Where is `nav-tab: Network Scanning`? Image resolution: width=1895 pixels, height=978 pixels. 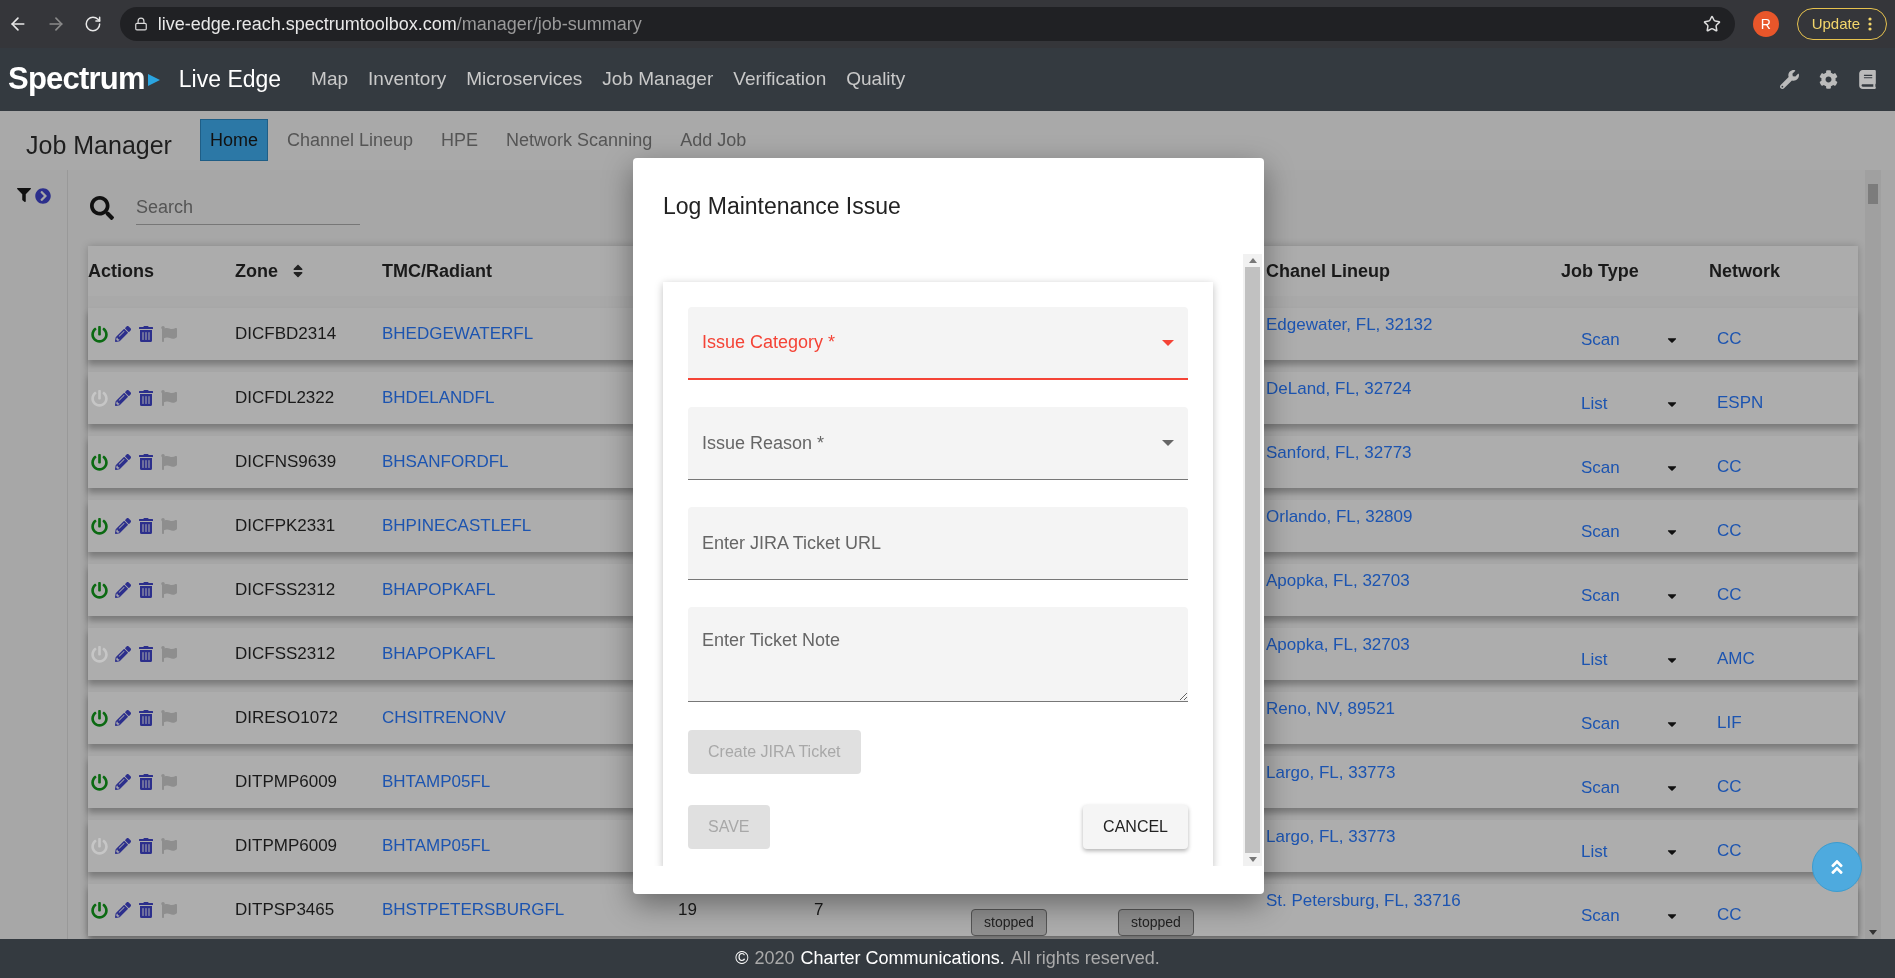 nav-tab: Network Scanning is located at coordinates (579, 140).